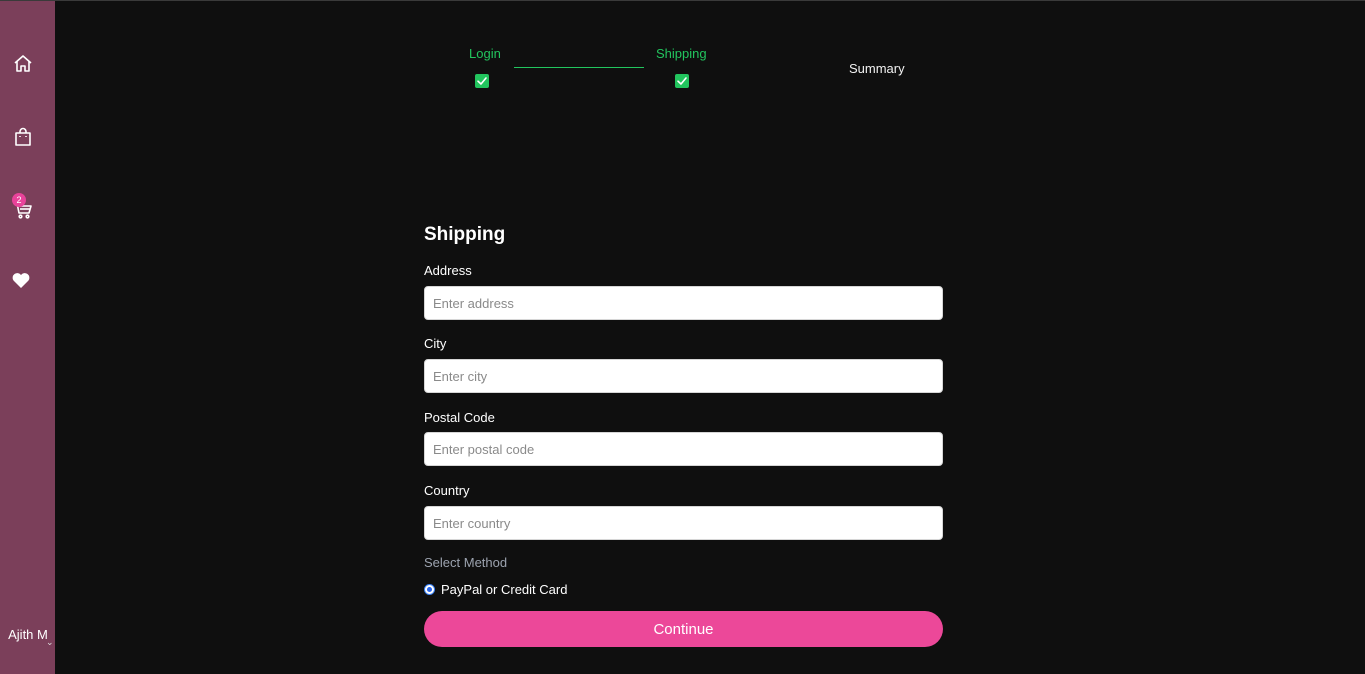 This screenshot has height=674, width=1365. I want to click on step-shipping-label: Shipping, so click(681, 53).